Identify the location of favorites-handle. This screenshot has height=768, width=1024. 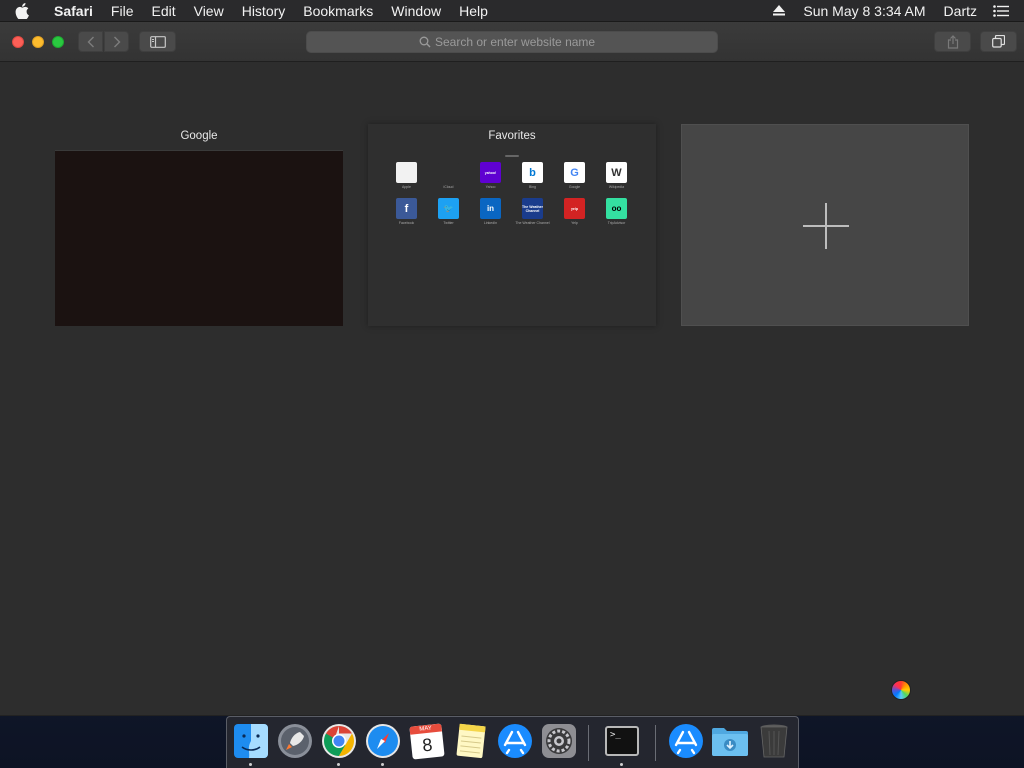
(512, 156).